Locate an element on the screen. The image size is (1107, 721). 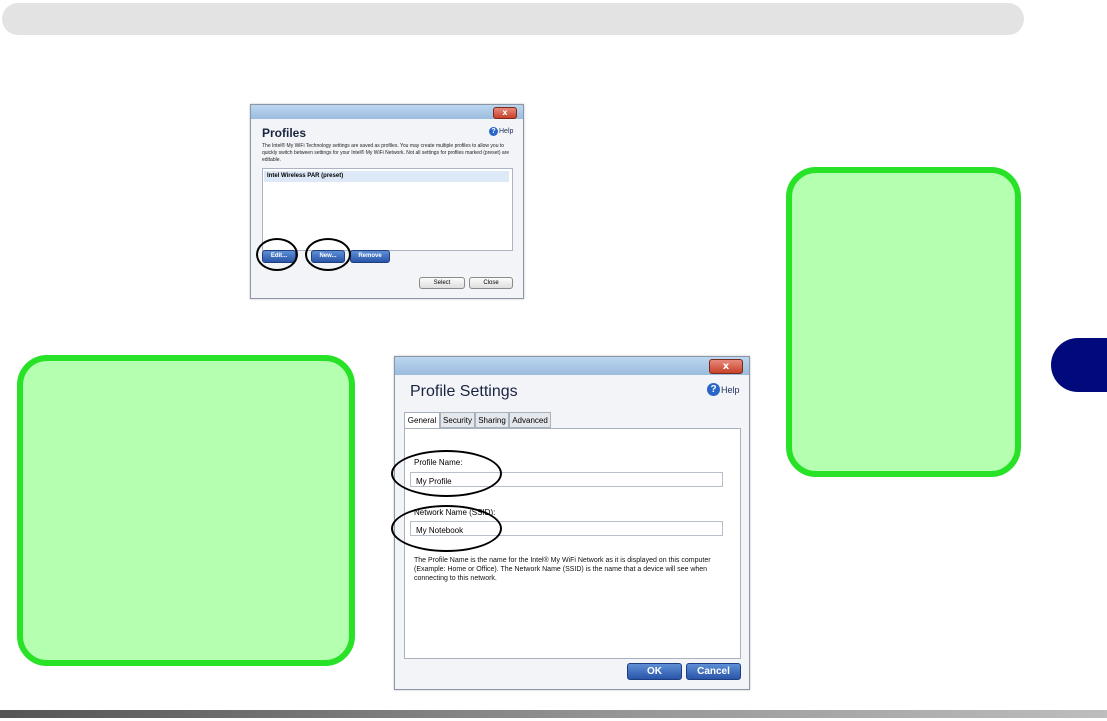
list-item: Intel Wireless PAR (preset) is located at coordinates (386, 176).